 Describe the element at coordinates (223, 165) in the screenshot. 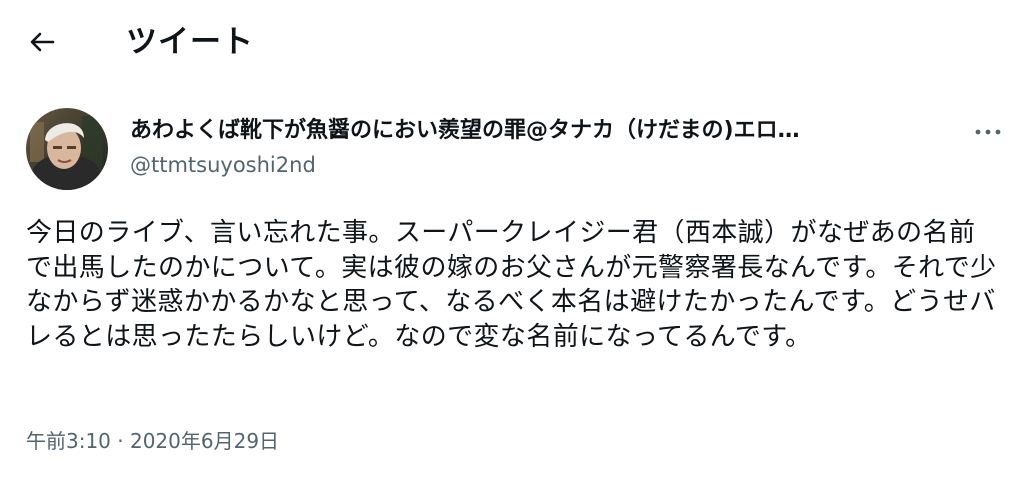

I see `author-handle: @ttmtsuyoshi2nd` at that location.